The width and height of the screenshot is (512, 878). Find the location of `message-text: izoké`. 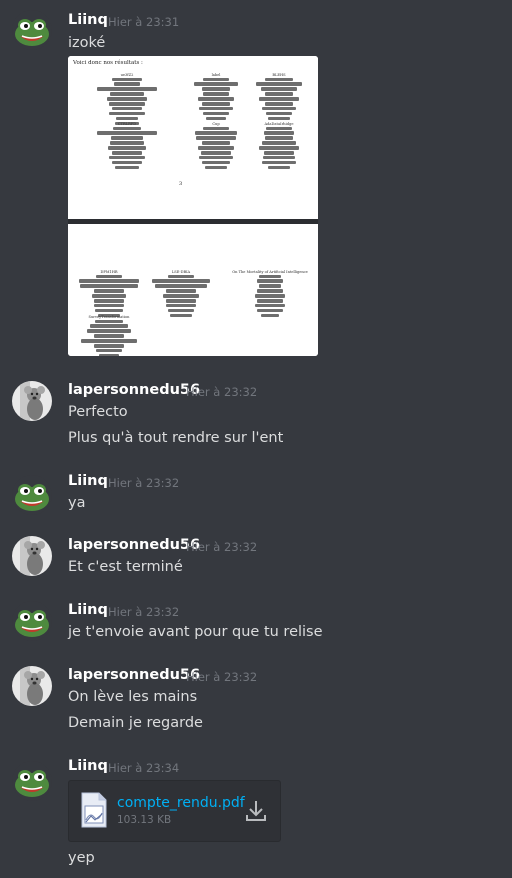

message-text: izoké is located at coordinates (87, 43).